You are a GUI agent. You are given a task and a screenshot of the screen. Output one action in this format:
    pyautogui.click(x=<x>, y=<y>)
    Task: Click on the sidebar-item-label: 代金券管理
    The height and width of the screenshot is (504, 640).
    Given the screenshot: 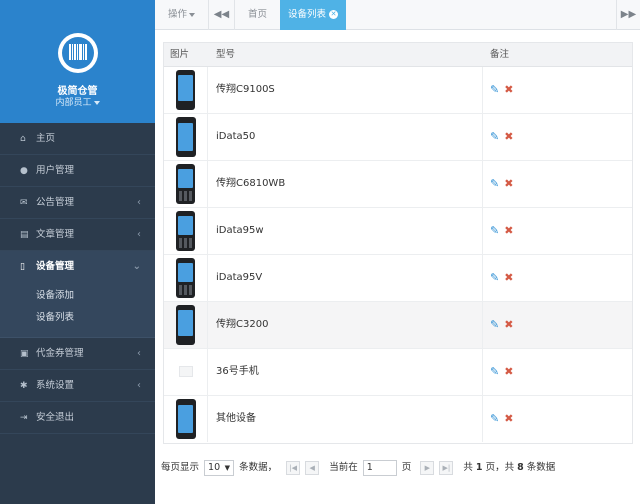 What is the action you would take?
    pyautogui.click(x=60, y=353)
    